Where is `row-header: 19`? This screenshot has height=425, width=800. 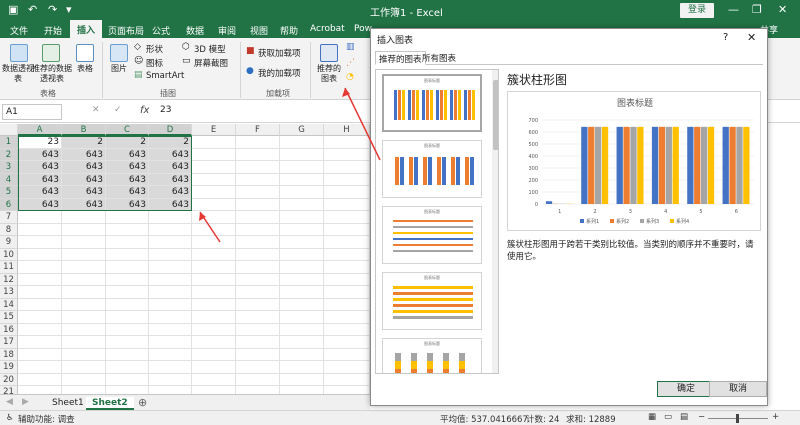 row-header: 19 is located at coordinates (9, 367).